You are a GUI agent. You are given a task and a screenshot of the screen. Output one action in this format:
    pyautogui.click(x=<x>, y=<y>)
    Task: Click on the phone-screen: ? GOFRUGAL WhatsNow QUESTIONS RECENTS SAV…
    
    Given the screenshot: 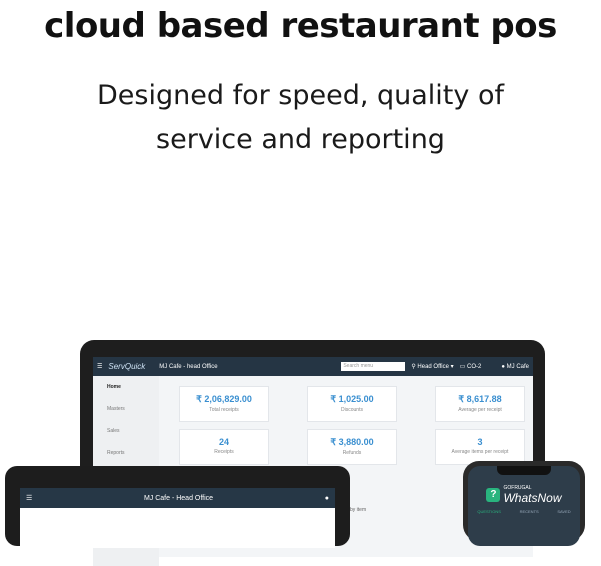 What is the action you would take?
    pyautogui.click(x=524, y=506)
    